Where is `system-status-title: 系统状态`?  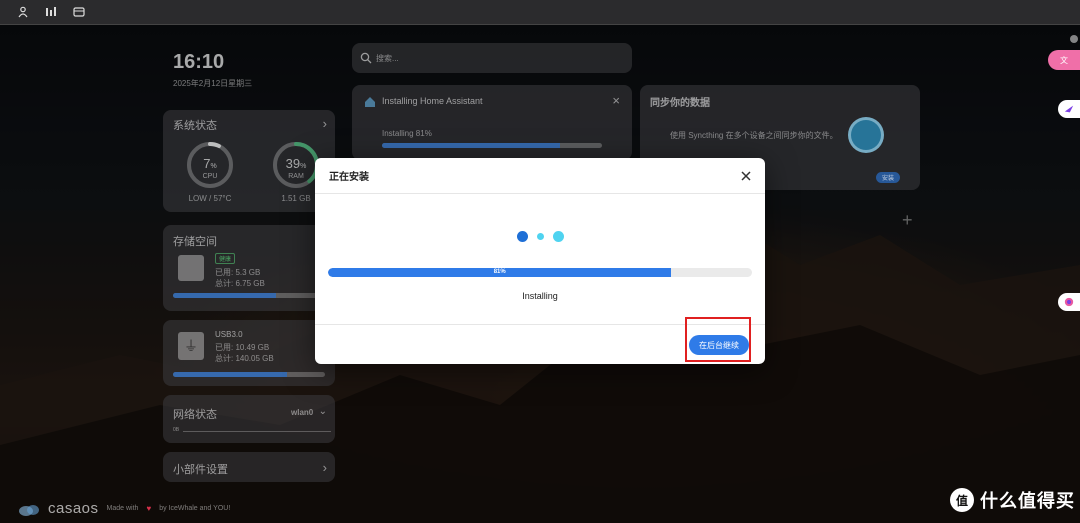
system-status-title: 系统状态 is located at coordinates (195, 126).